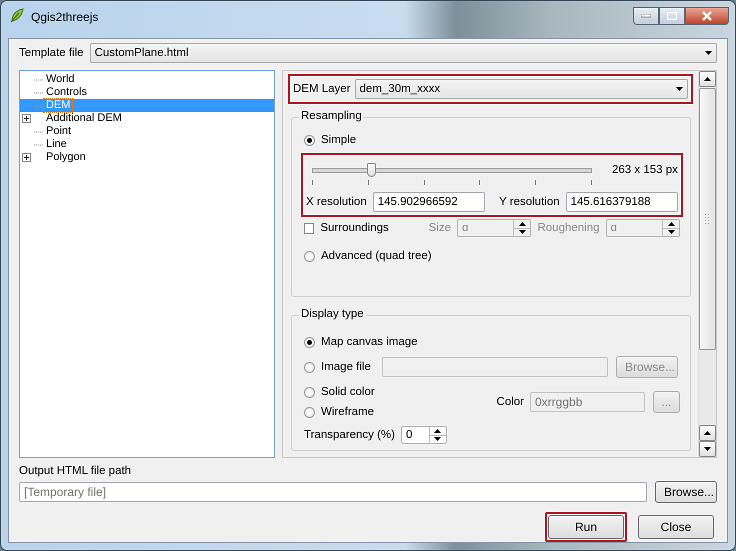  I want to click on minimize-icon, so click(646, 16).